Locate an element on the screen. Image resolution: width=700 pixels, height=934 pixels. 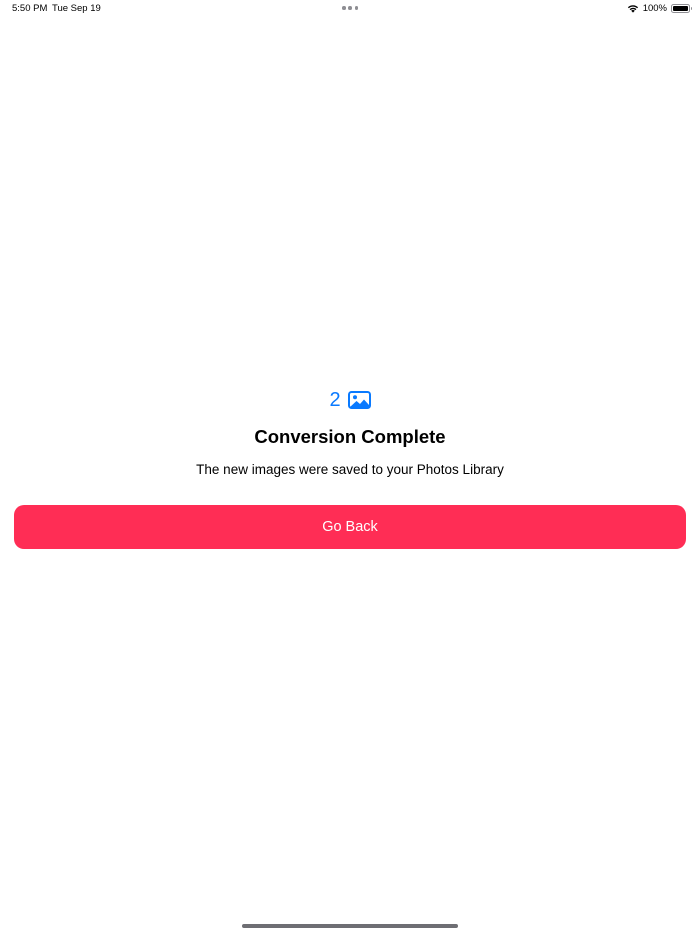
photo-icon is located at coordinates (359, 400).